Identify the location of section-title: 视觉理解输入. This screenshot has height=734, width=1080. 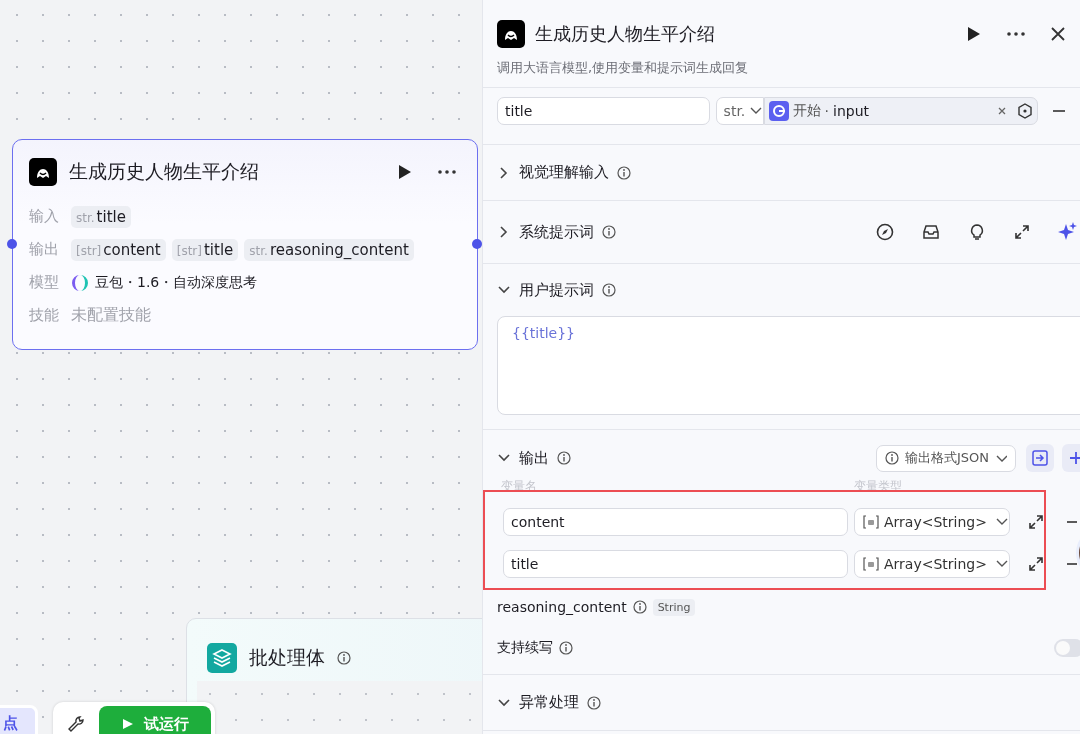
(564, 172).